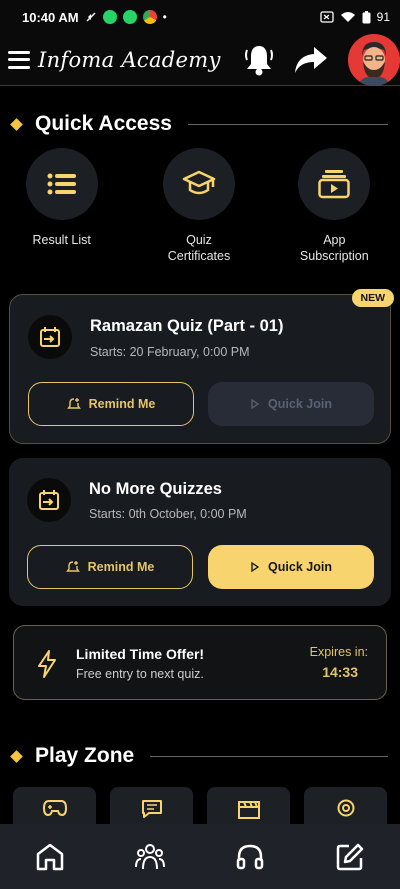 Image resolution: width=400 pixels, height=889 pixels. I want to click on nav-edit, so click(350, 857).